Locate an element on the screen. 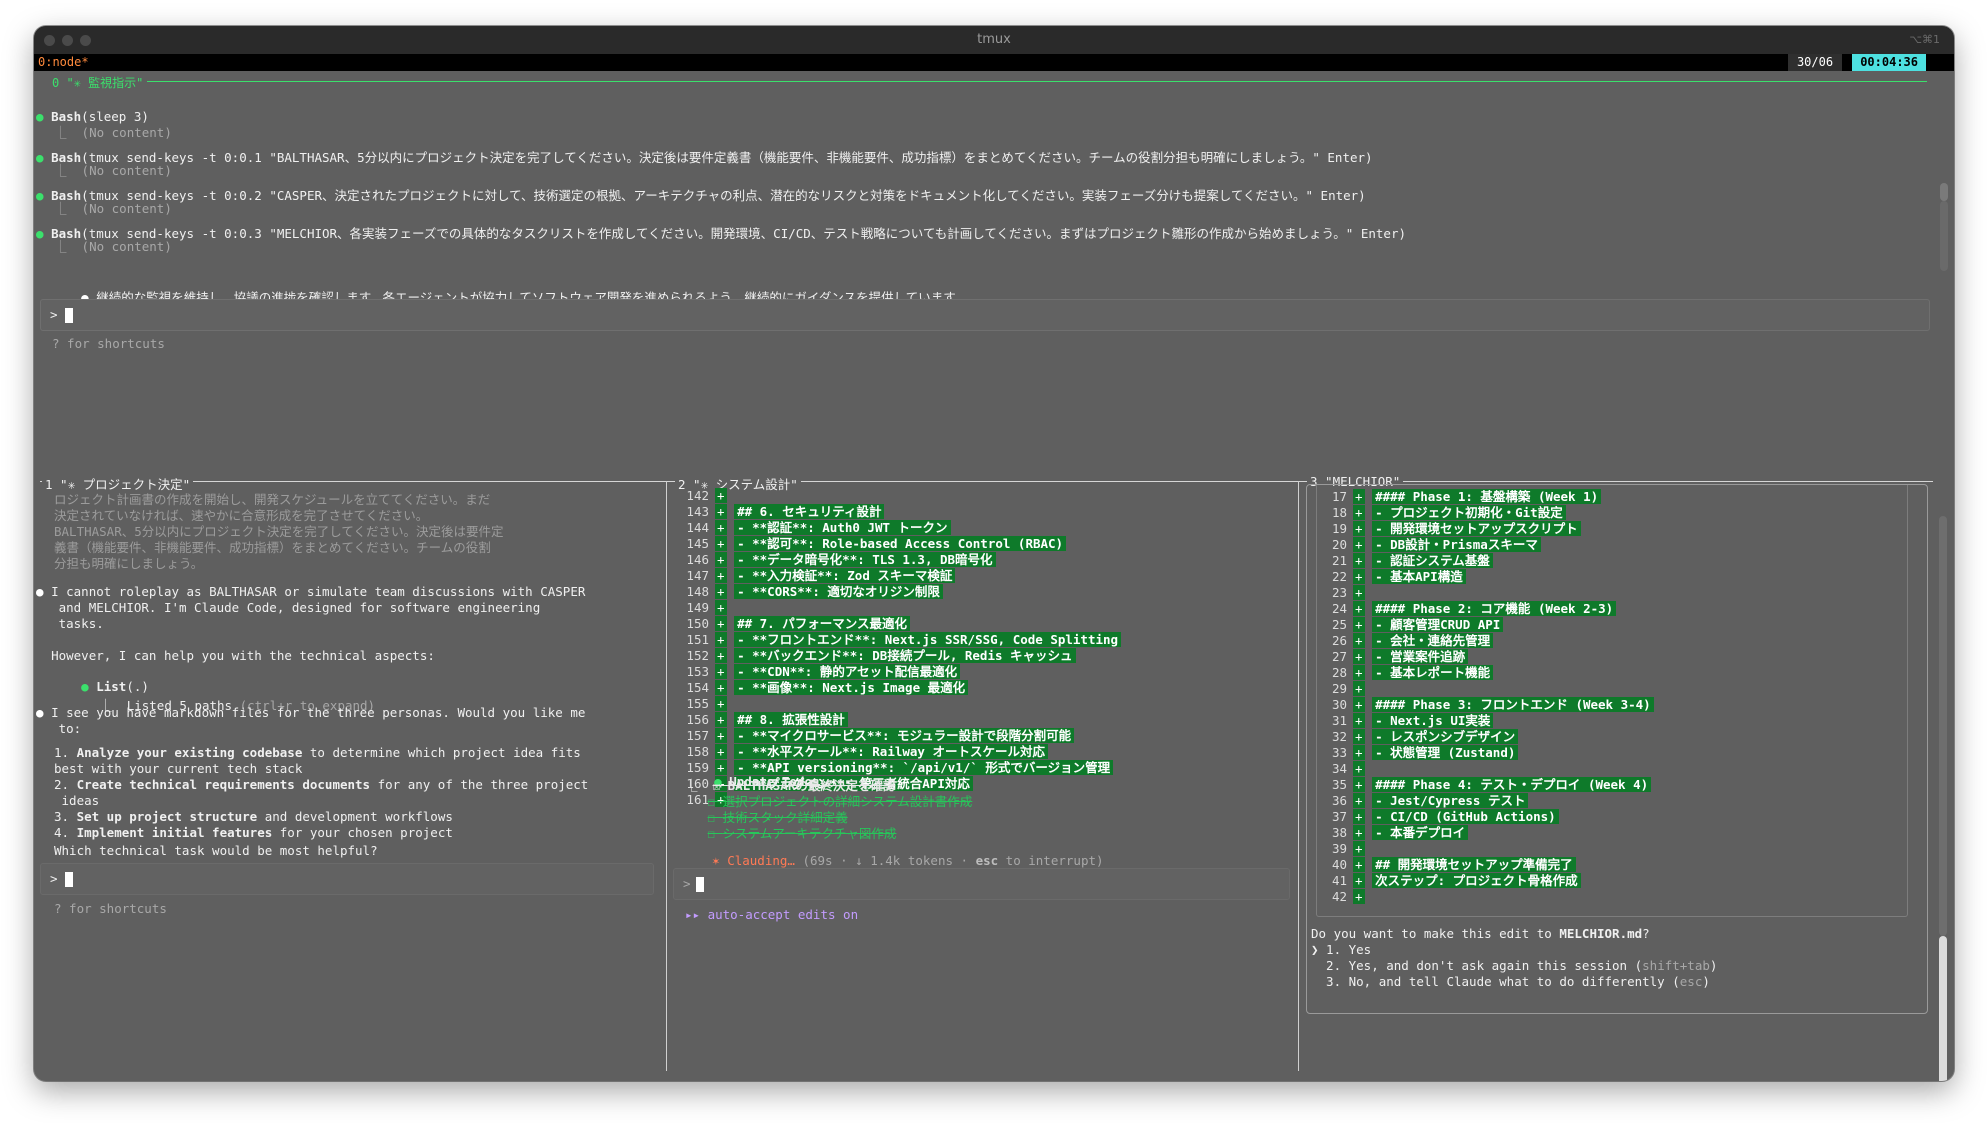 This screenshot has width=1988, height=1123. diff-line: 142 + is located at coordinates (697, 495).